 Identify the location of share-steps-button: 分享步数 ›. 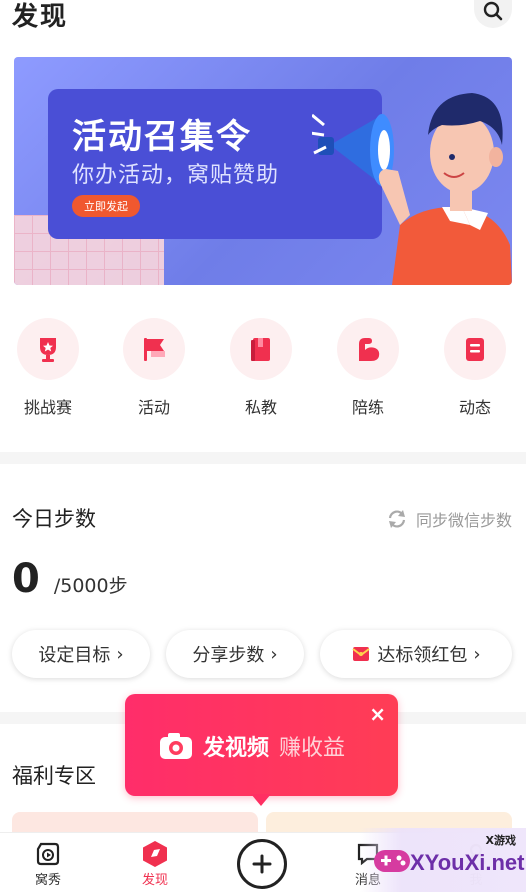
(235, 654).